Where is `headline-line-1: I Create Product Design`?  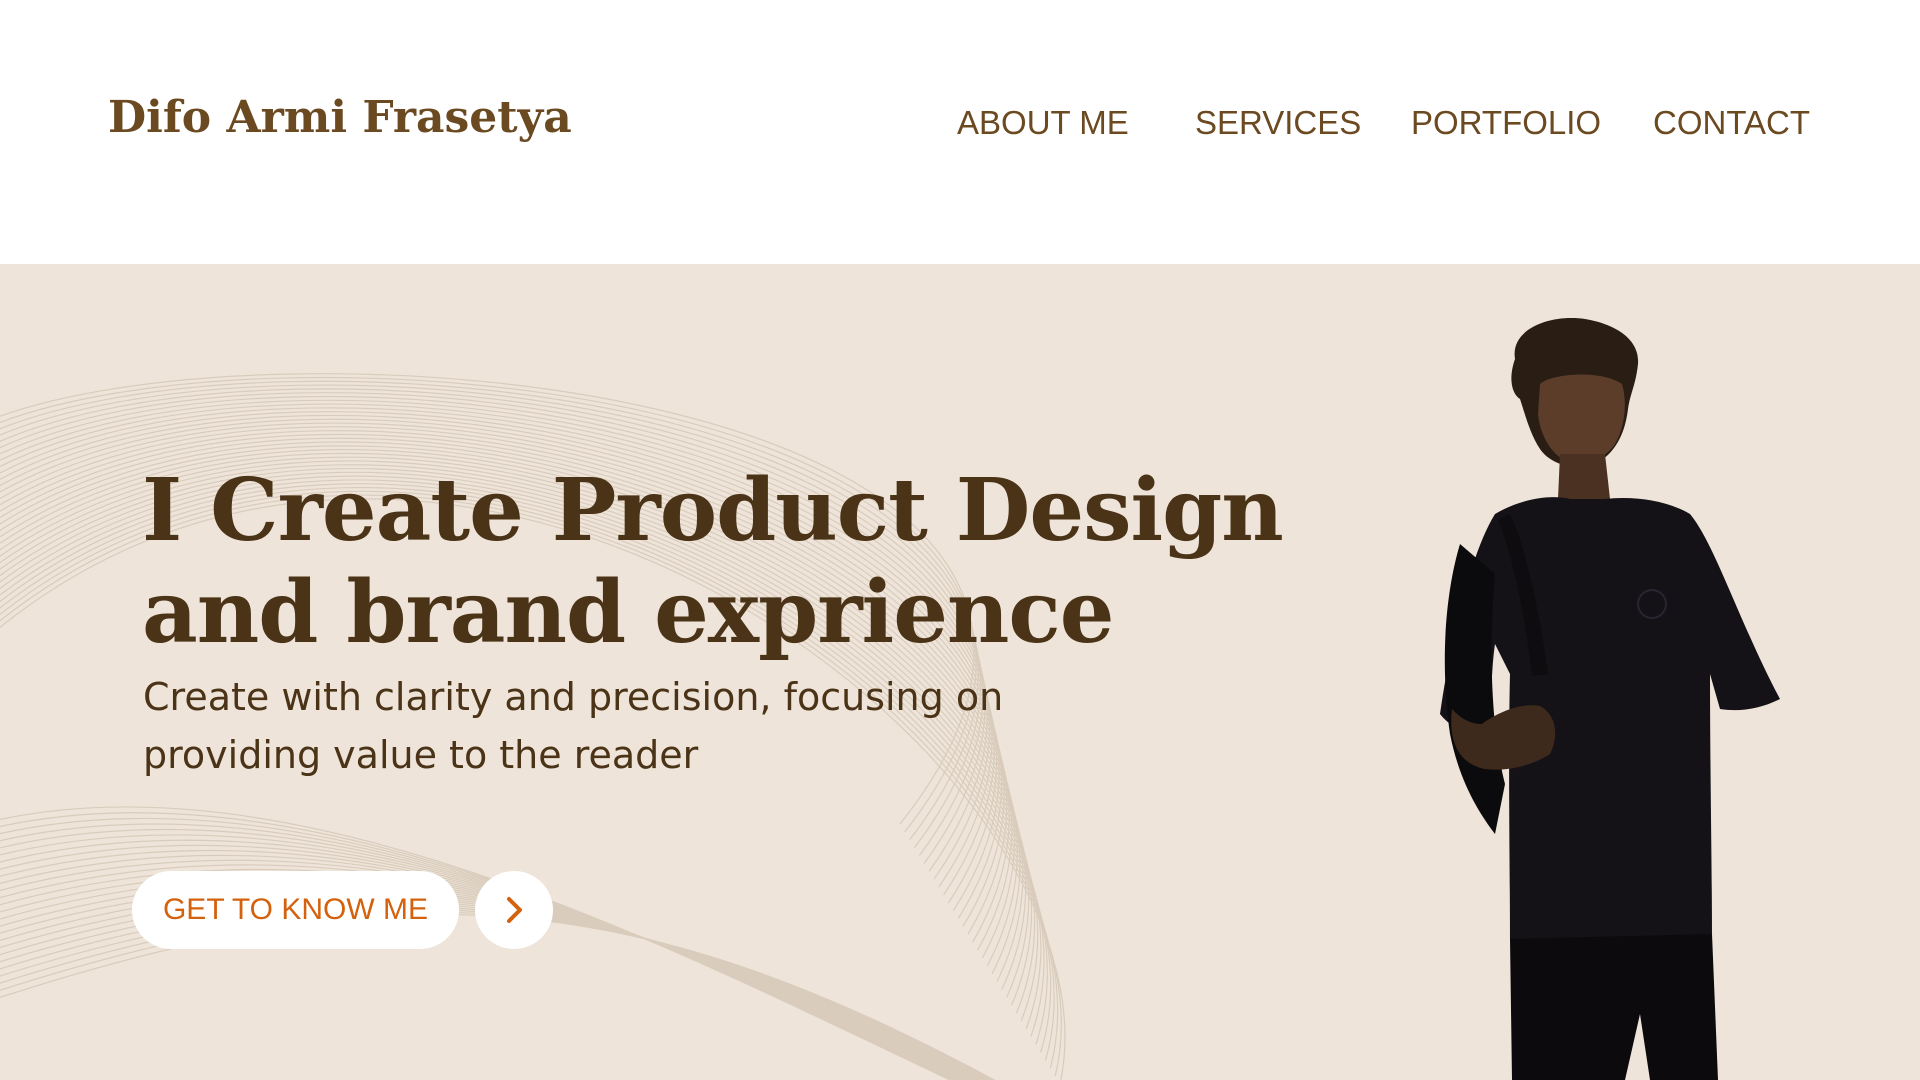 headline-line-1: I Create Product Design is located at coordinates (713, 510).